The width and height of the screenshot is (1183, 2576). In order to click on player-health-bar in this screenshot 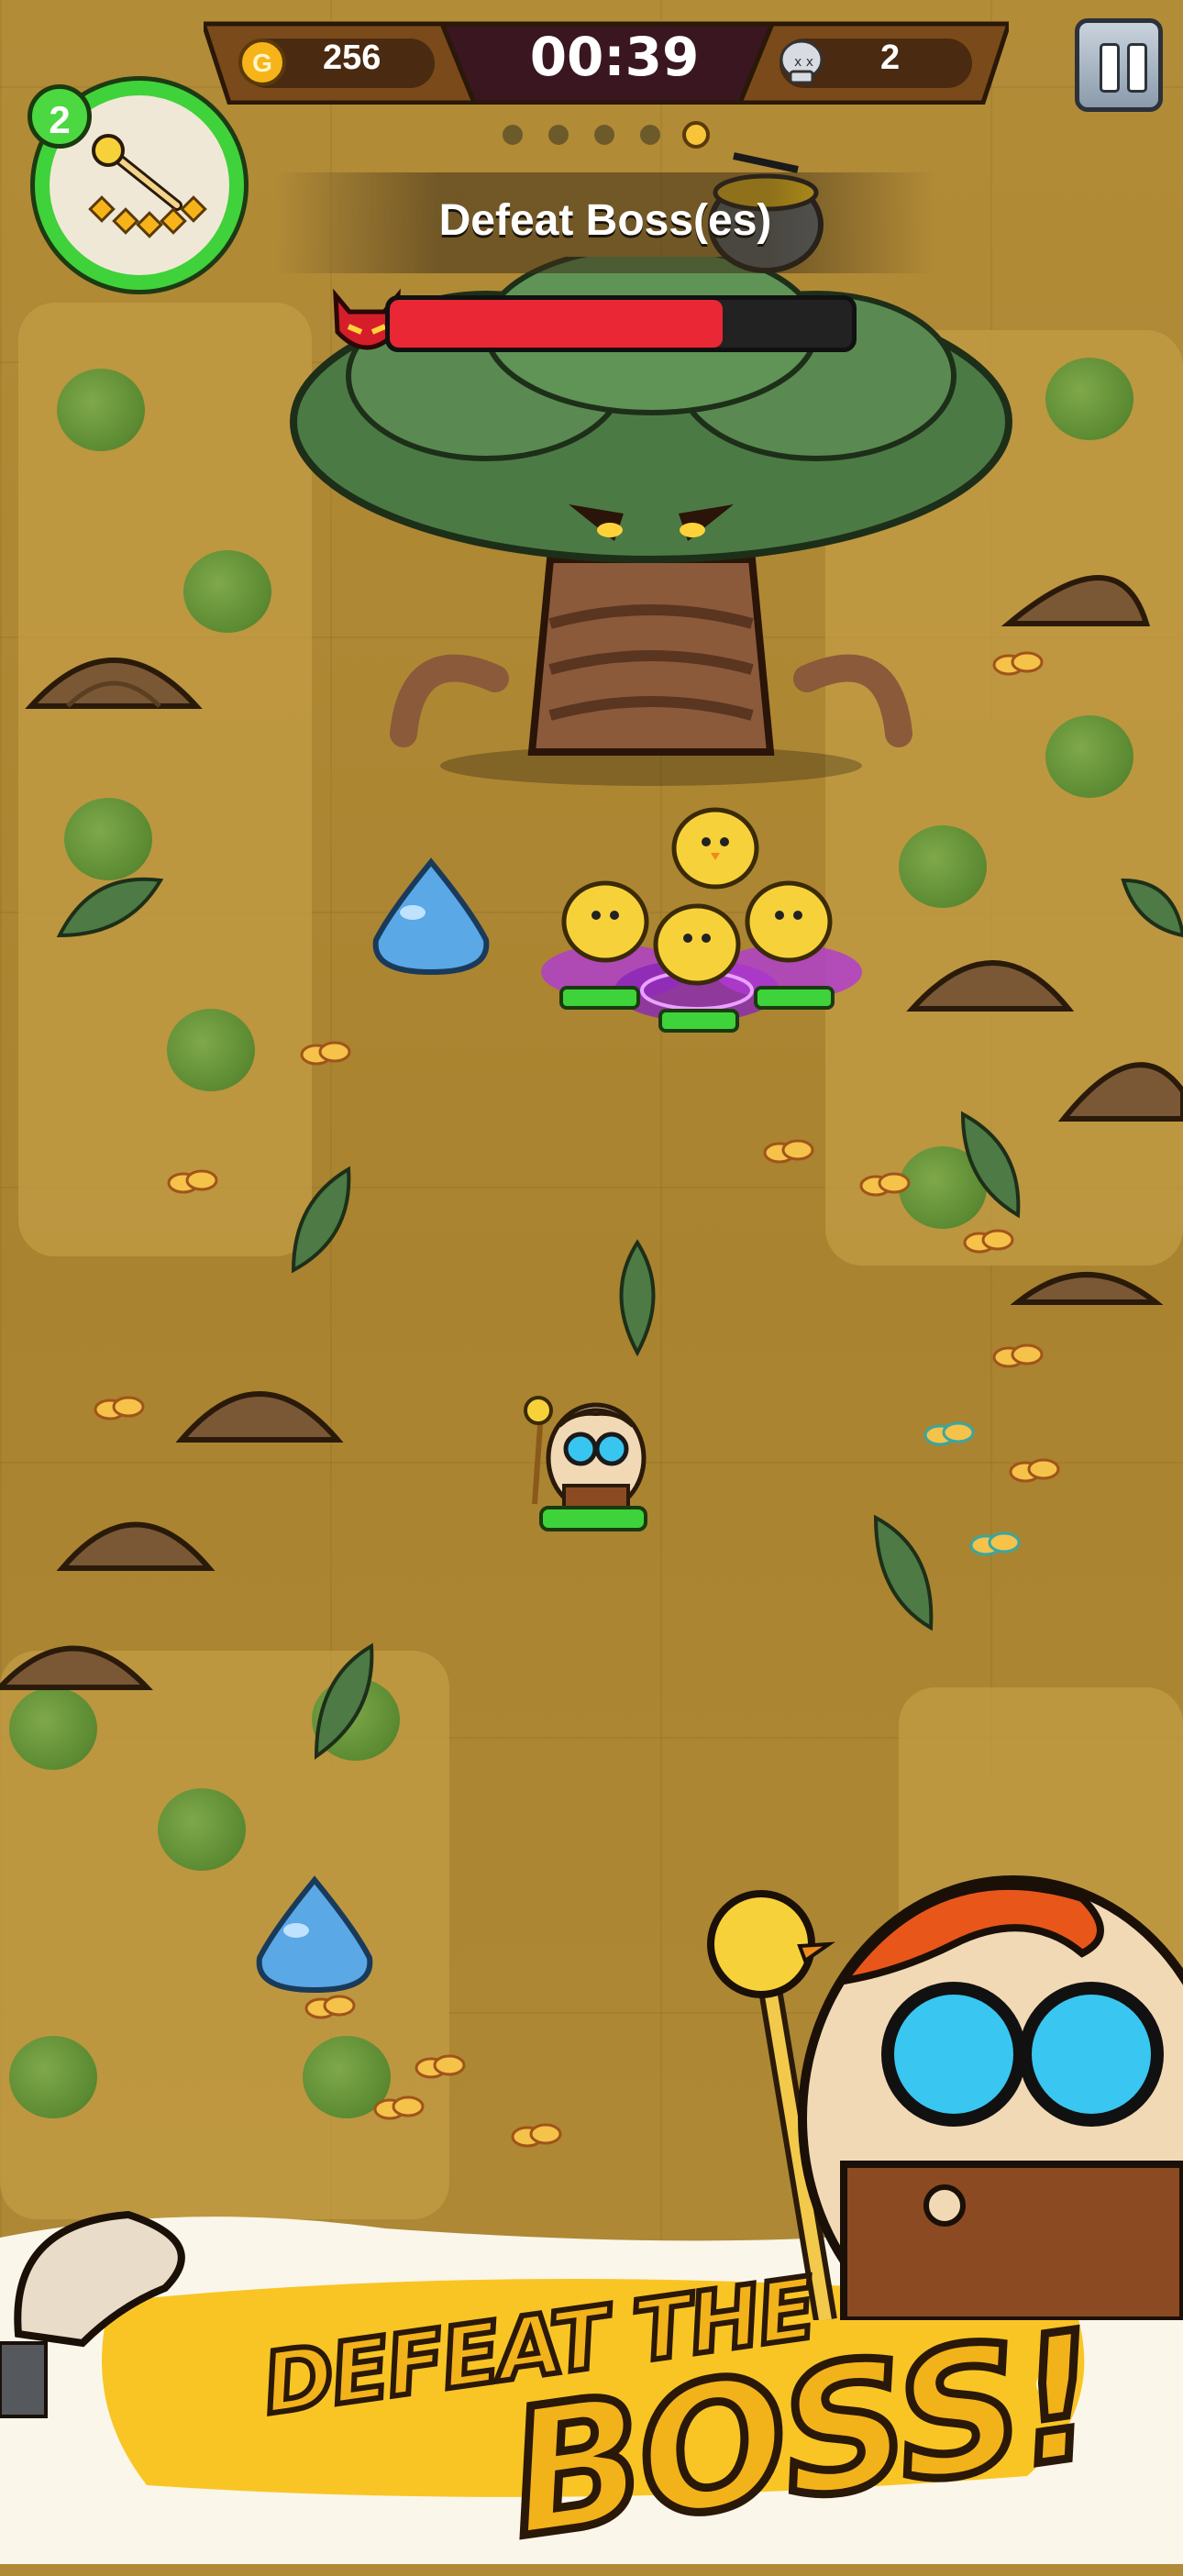, I will do `click(593, 1518)`.